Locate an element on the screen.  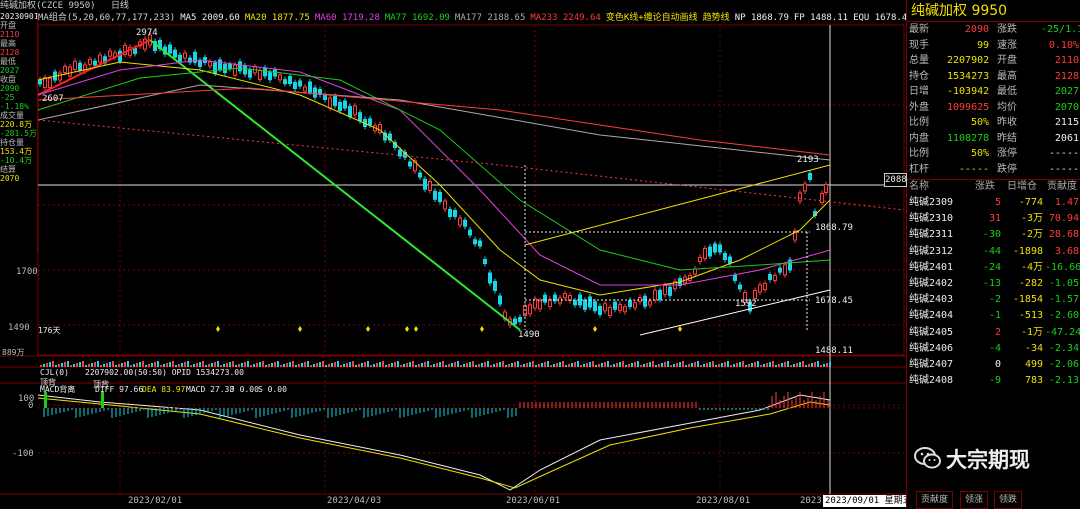
quote-value: 1108278 is located at coordinates (968, 138).